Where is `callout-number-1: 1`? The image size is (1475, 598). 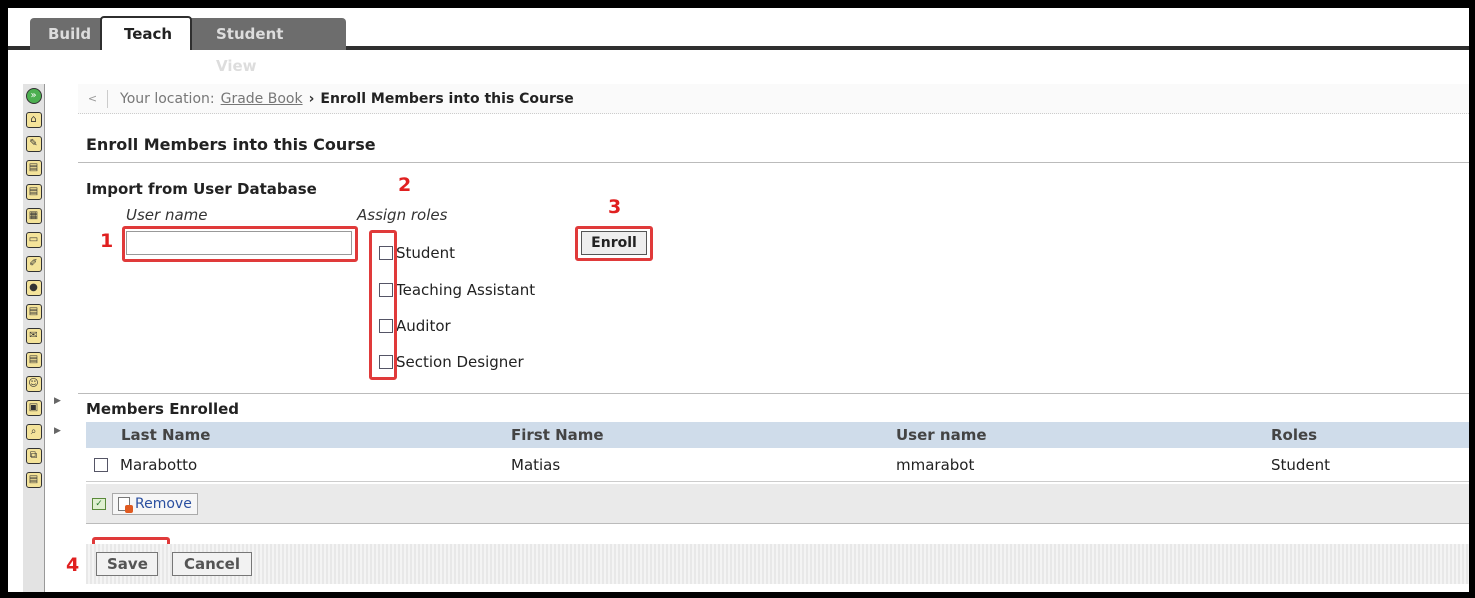
callout-number-1: 1 is located at coordinates (107, 241).